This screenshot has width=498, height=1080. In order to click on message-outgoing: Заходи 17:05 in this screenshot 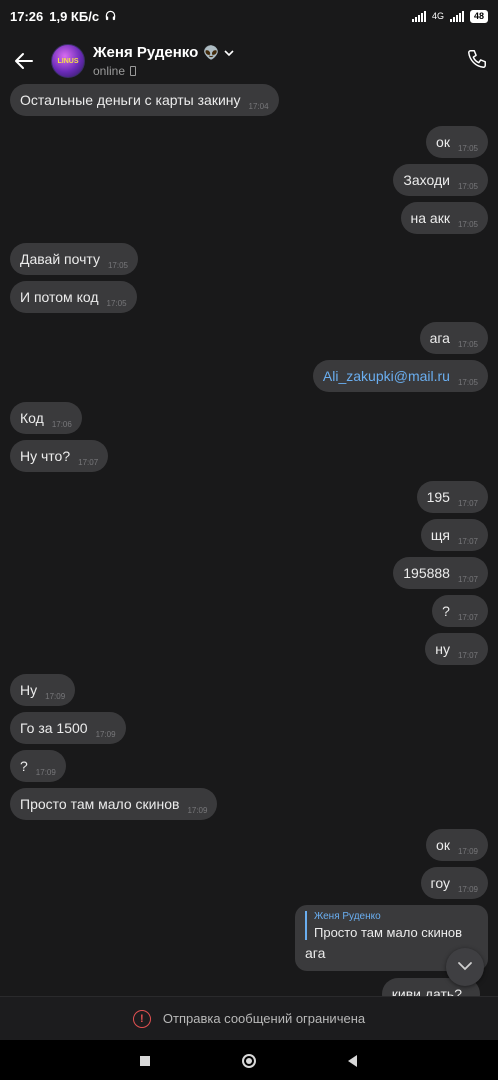, I will do `click(440, 180)`.